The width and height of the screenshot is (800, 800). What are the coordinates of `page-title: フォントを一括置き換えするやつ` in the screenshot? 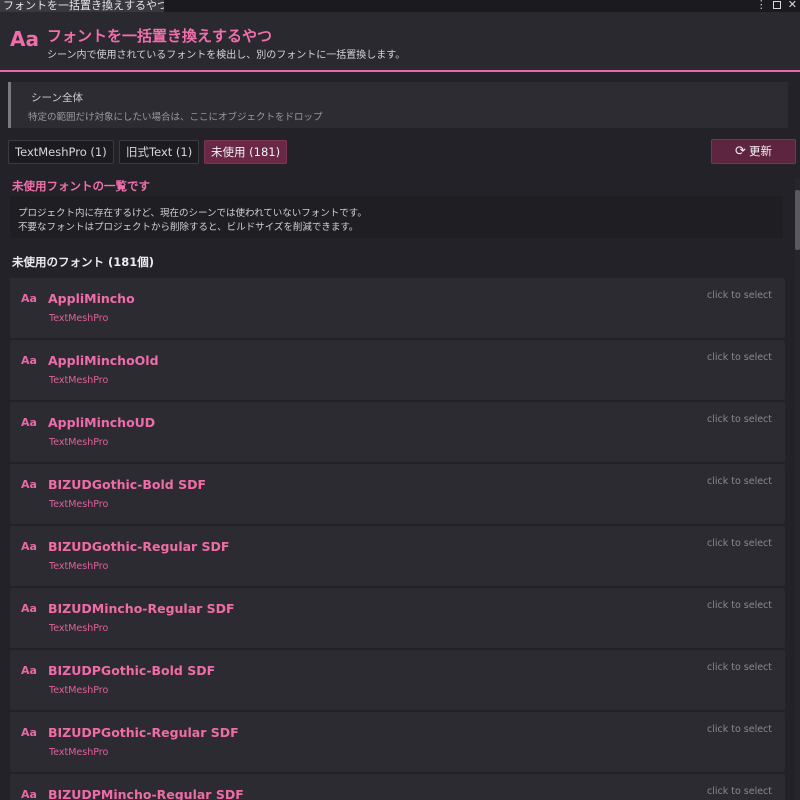 It's located at (160, 36).